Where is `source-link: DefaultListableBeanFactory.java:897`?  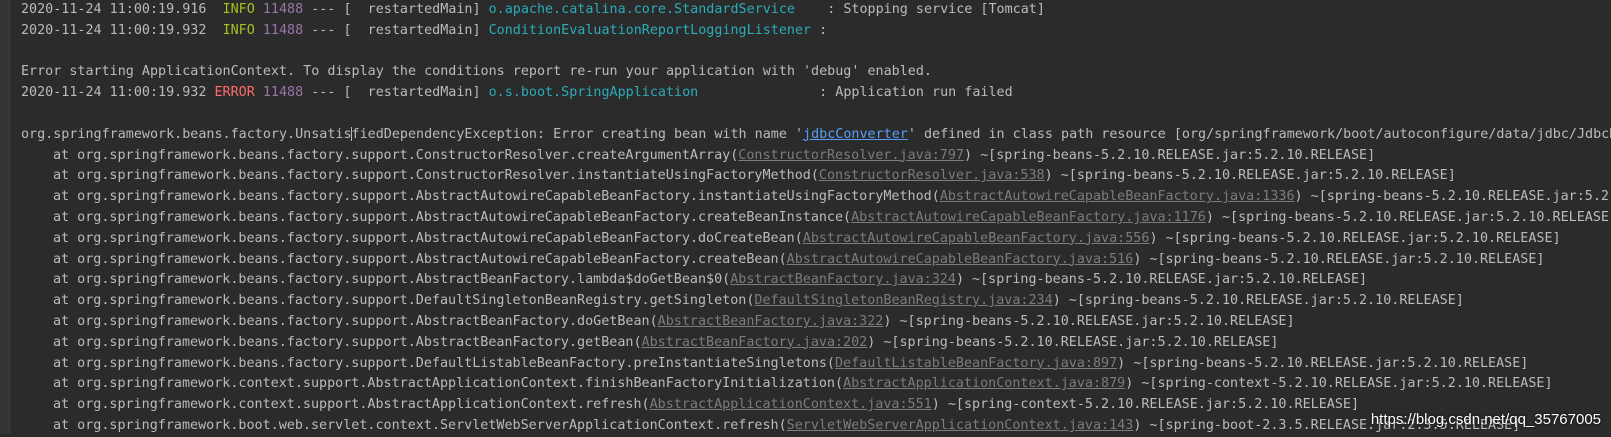
source-link: DefaultListableBeanFactory.java:897 is located at coordinates (976, 363).